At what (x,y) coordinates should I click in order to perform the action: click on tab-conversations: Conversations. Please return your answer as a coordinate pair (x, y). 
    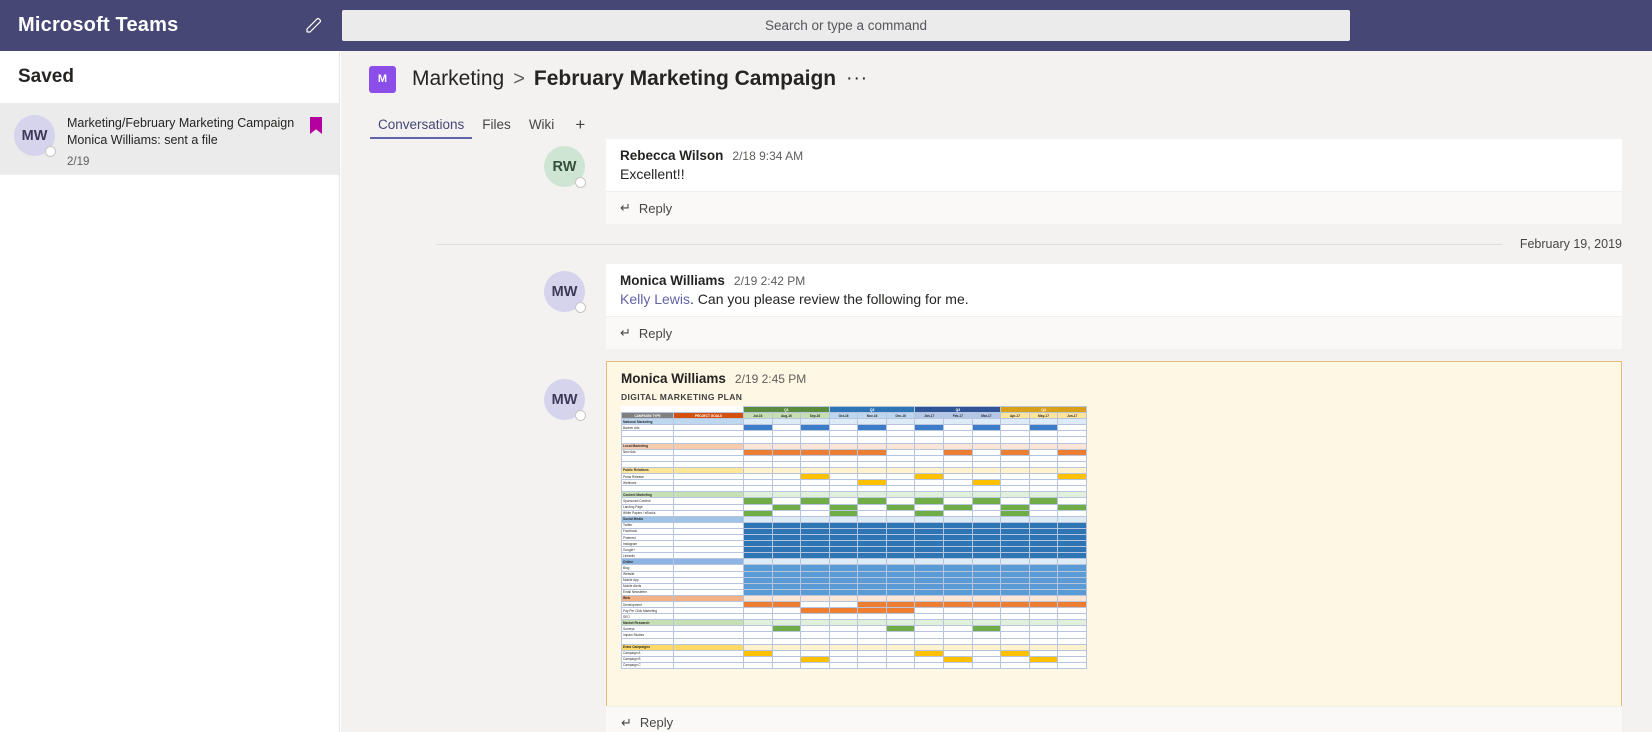
    Looking at the image, I should click on (421, 128).